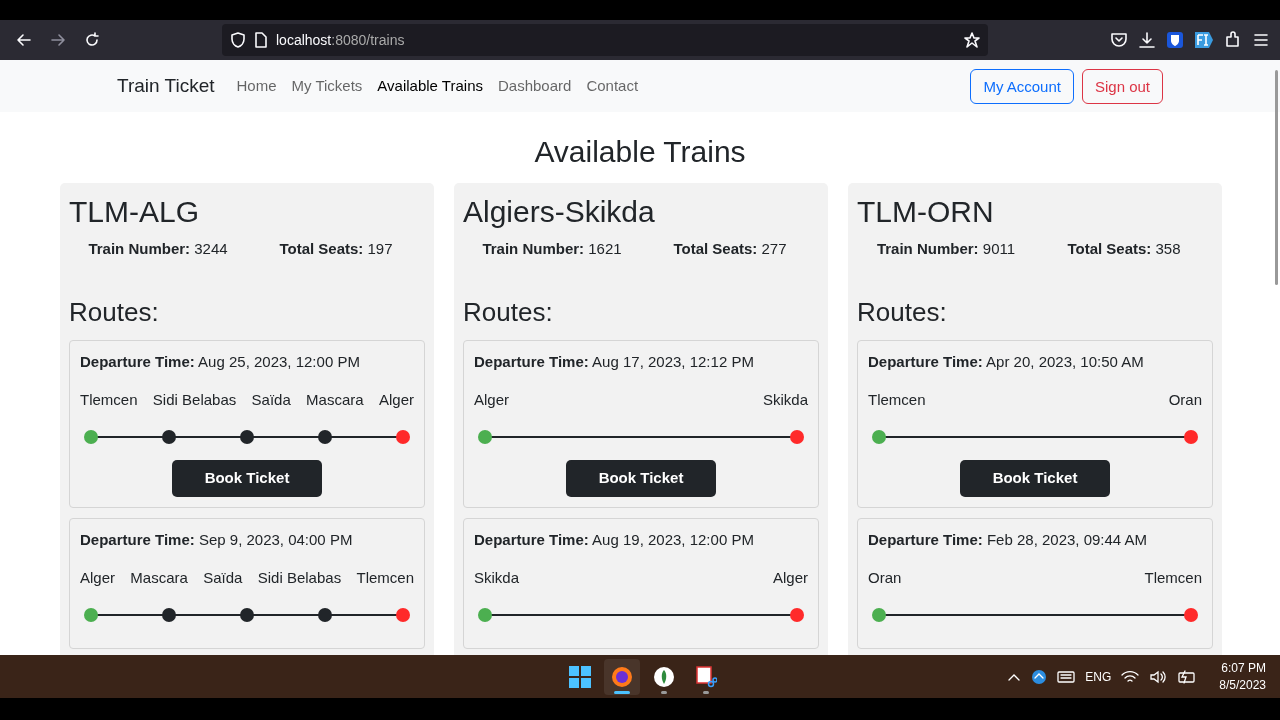  I want to click on extension-shield-icon, so click(1175, 40).